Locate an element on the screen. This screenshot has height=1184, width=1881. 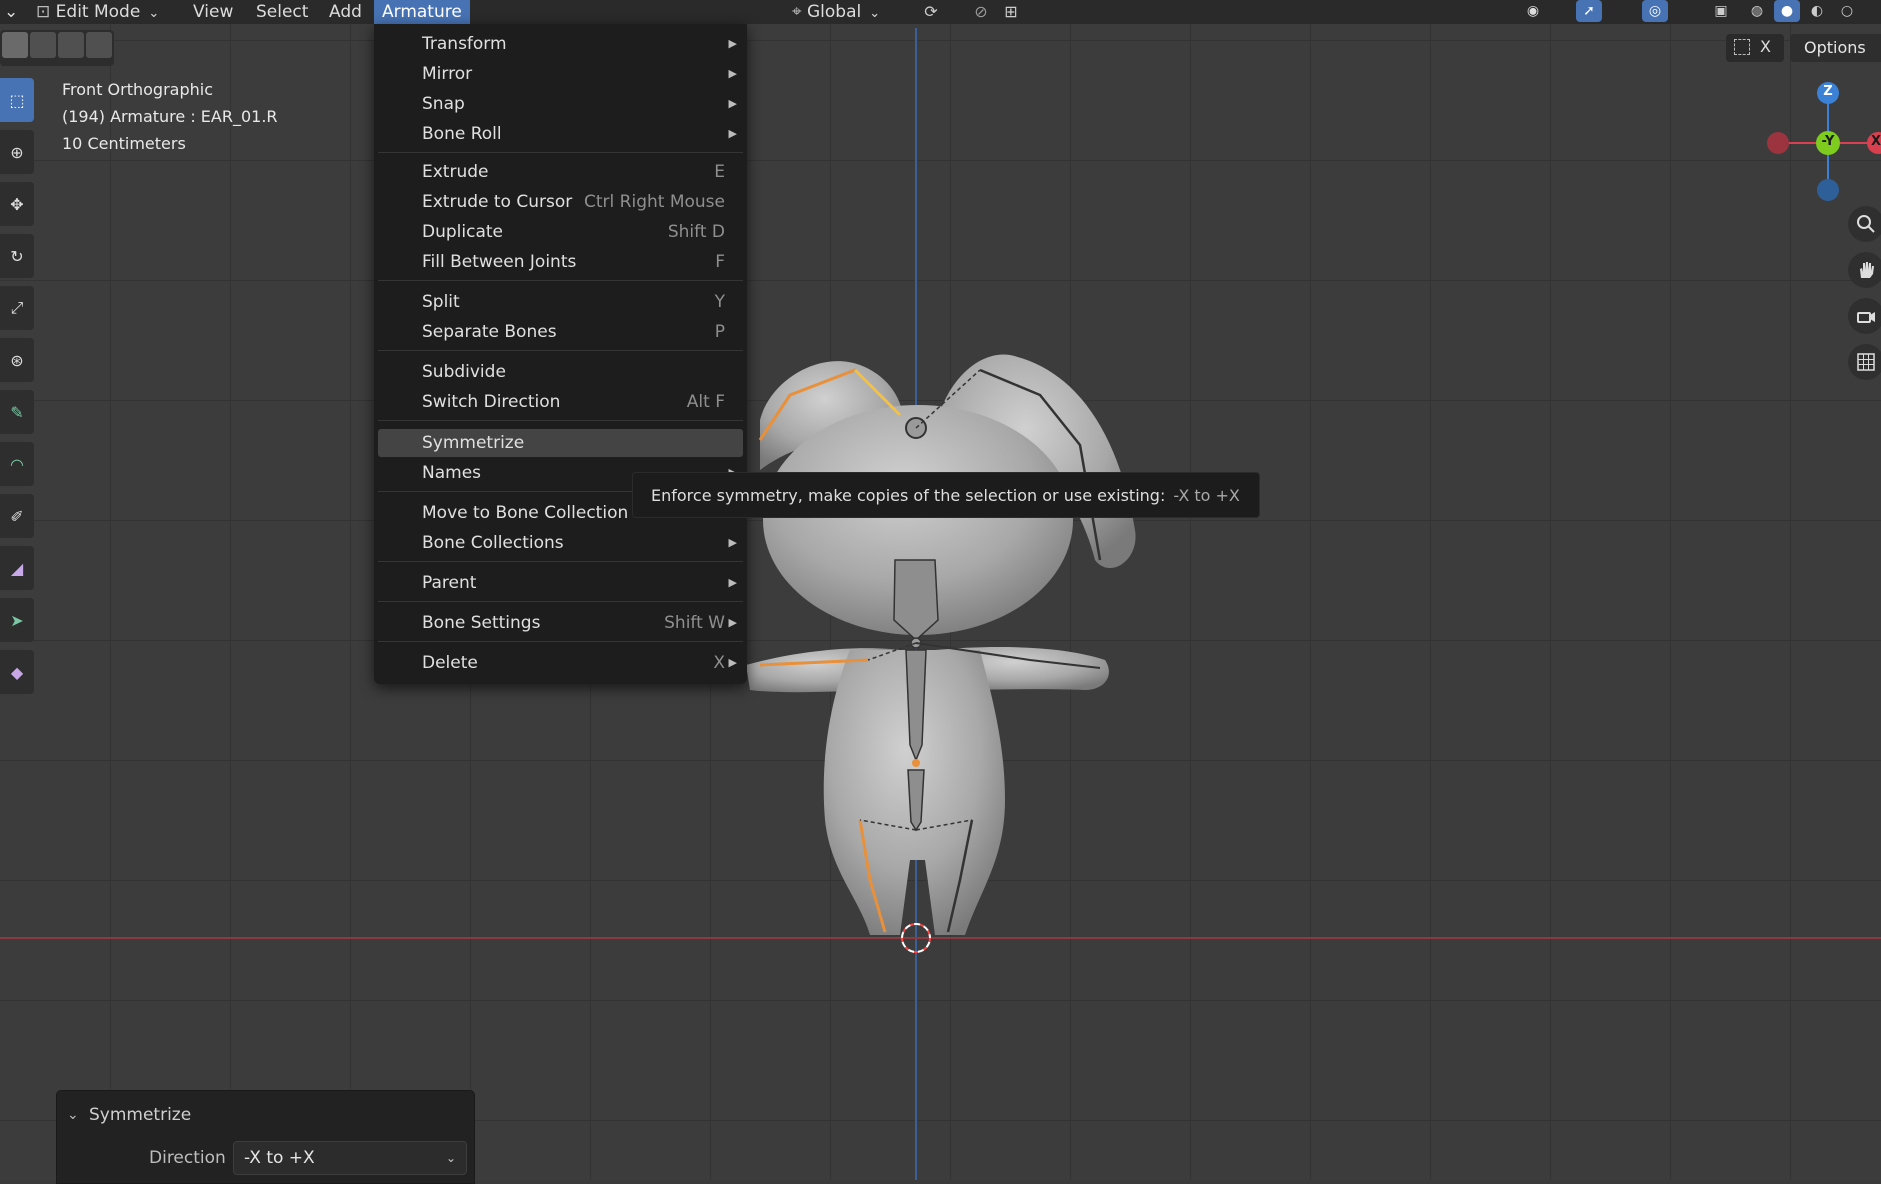
editor-type-chevron-icon: ⌄ is located at coordinates (11, 12).